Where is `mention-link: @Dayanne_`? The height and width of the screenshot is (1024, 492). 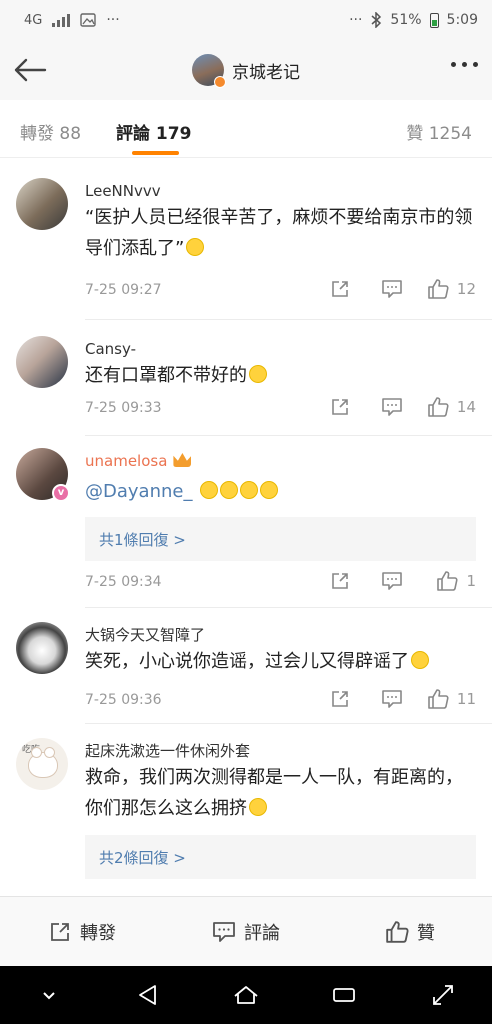 mention-link: @Dayanne_ is located at coordinates (138, 491).